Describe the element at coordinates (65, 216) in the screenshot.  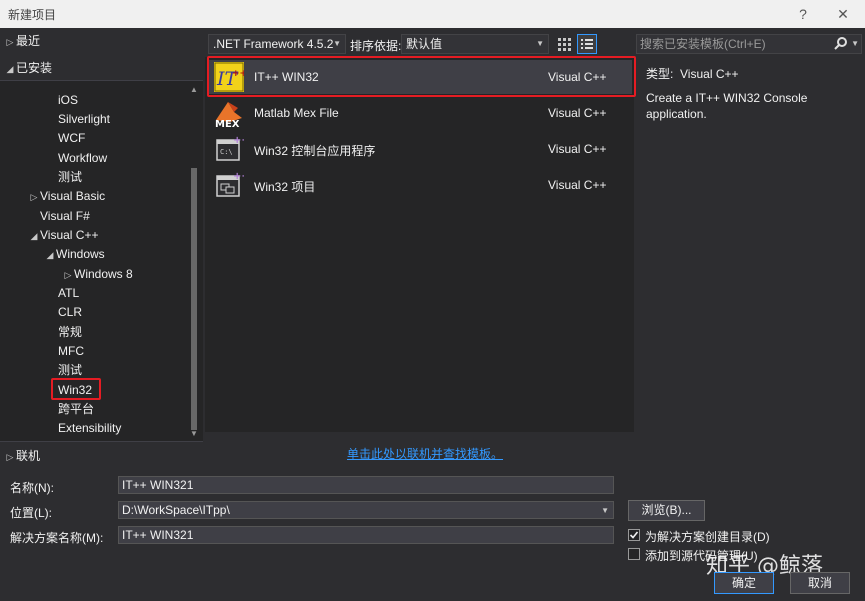
I see `tree-item-visual-fsharp: Visual F#` at that location.